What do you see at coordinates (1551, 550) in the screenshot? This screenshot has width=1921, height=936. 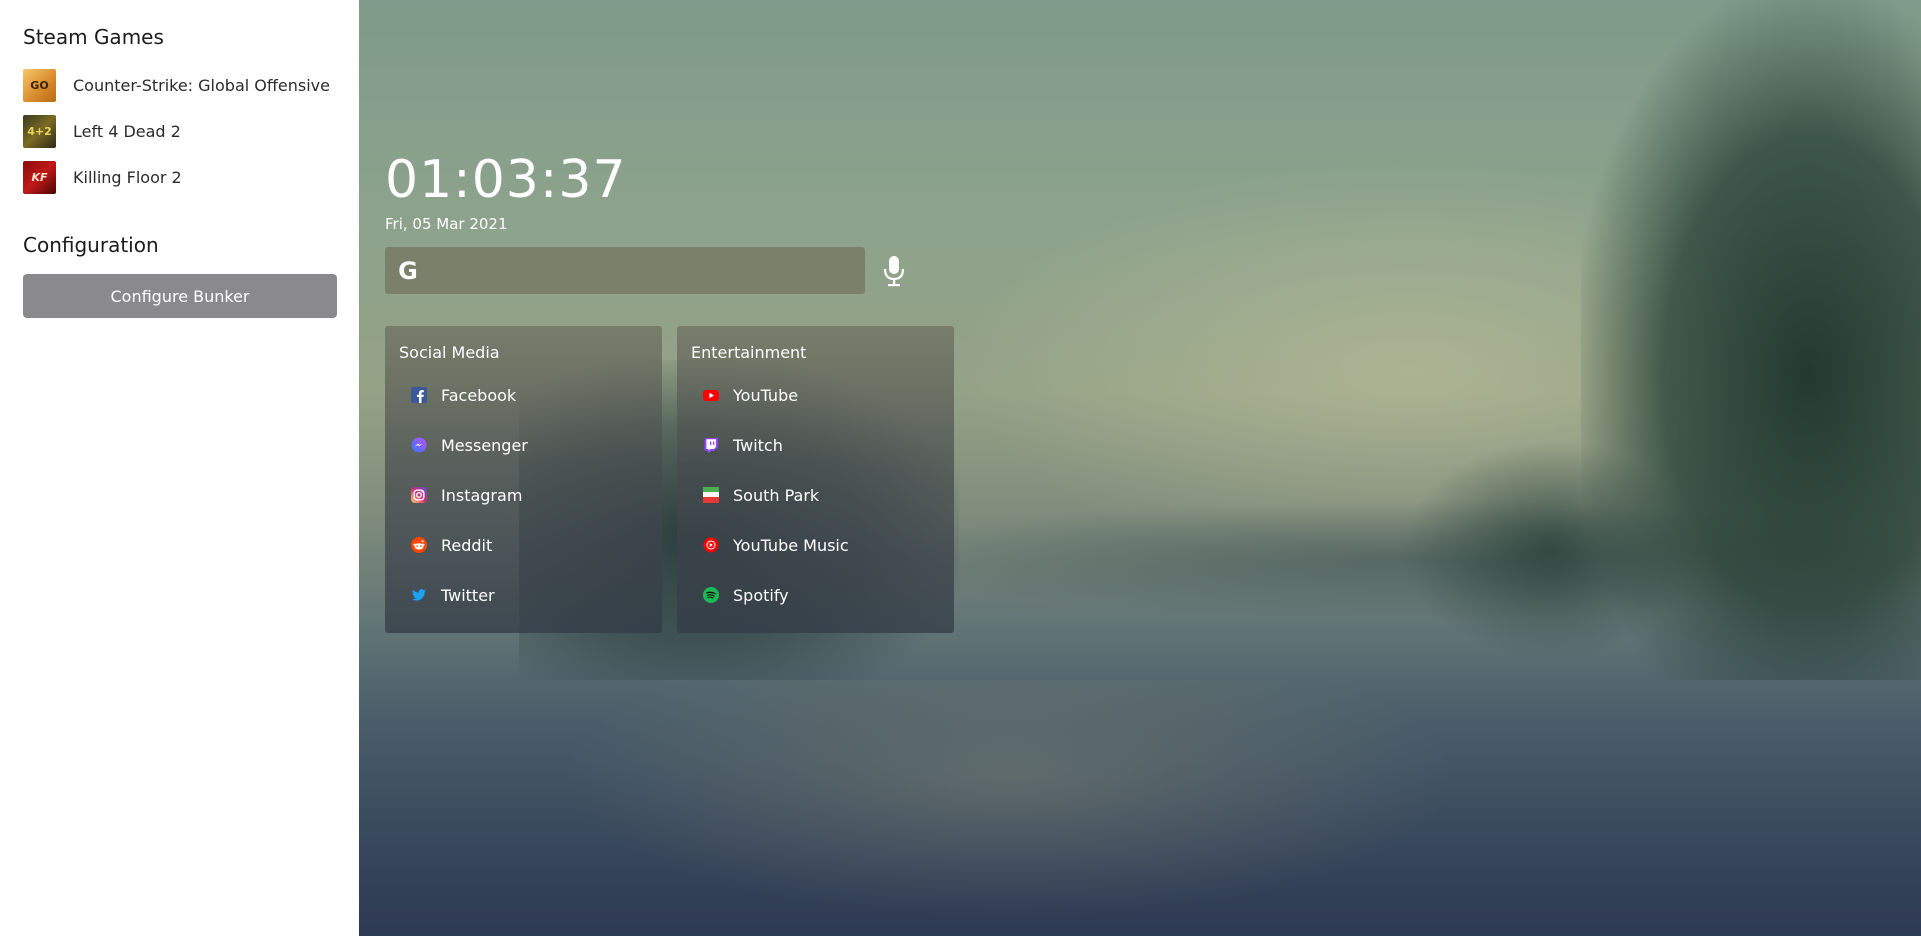 I see `background-trees-shore` at bounding box center [1551, 550].